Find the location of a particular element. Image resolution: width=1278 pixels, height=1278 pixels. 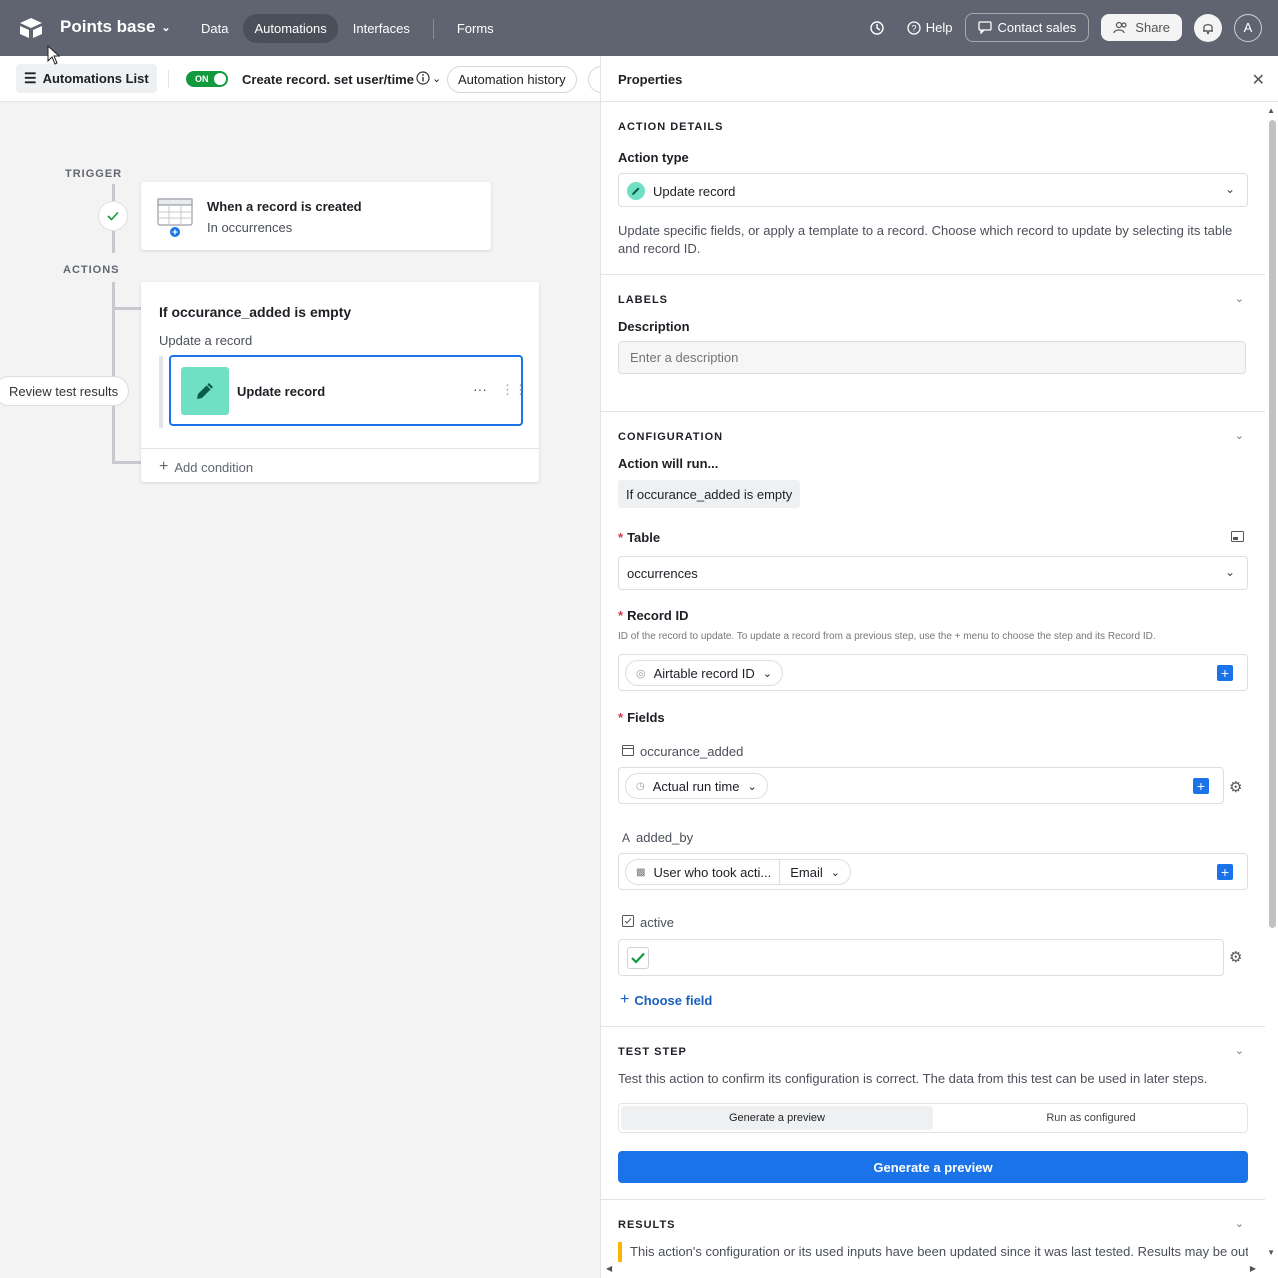

nav-divider is located at coordinates (433, 28).